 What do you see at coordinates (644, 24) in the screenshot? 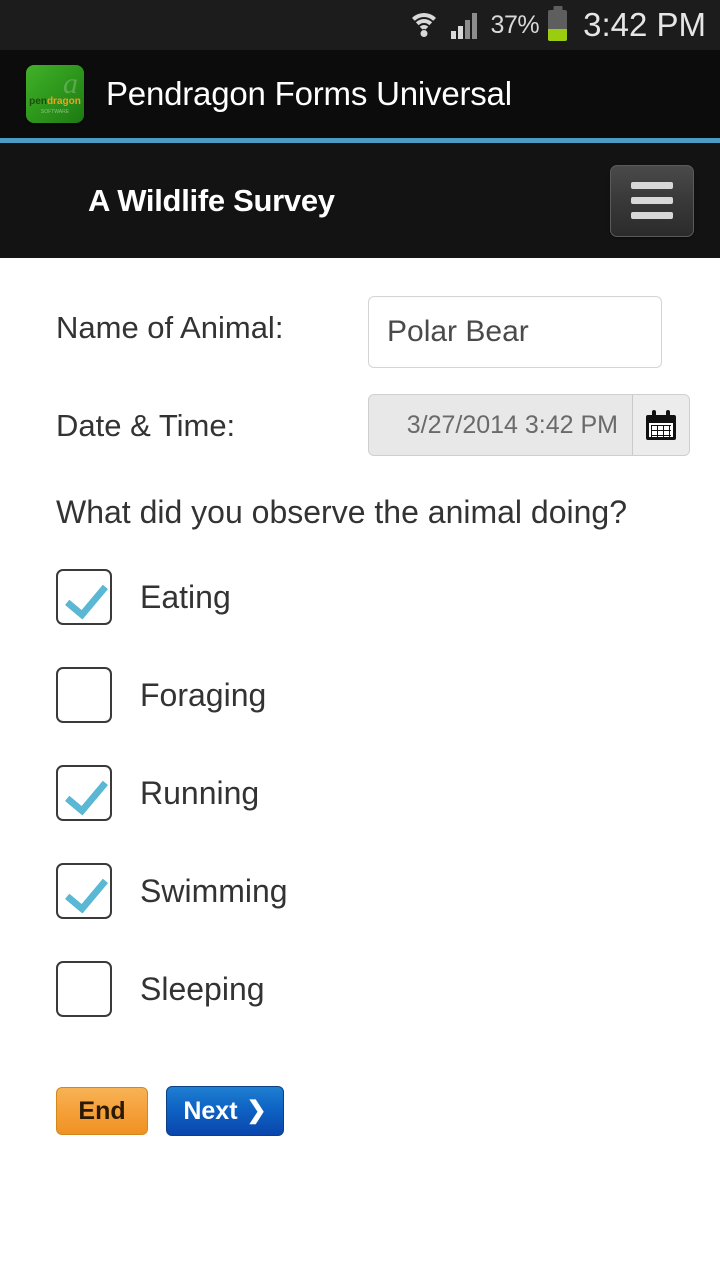
I see `status-clock: 3:42 PM` at bounding box center [644, 24].